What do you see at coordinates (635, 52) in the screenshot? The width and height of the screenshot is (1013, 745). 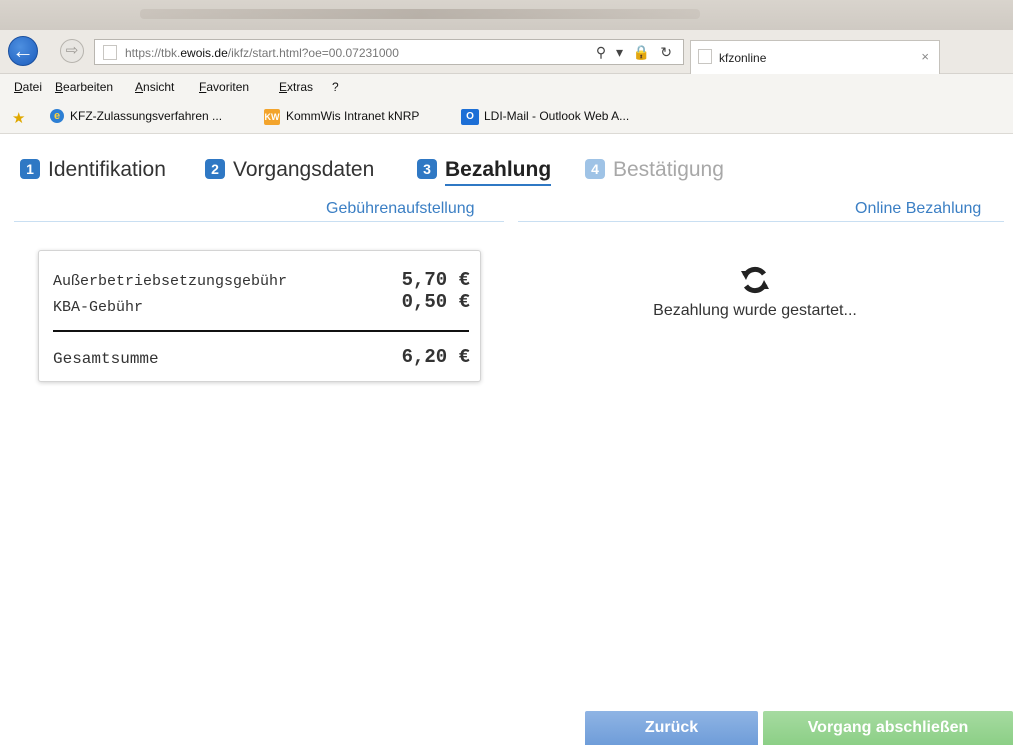 I see `search-lock-refresh-icons: ⚲ ▾ 🔒 ↻` at bounding box center [635, 52].